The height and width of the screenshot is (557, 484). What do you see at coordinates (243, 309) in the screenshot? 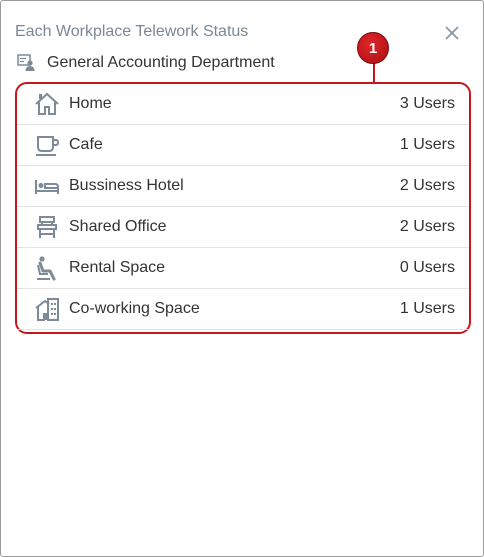
I see `list-item-coworking-space: Co-working Space 1 Users` at bounding box center [243, 309].